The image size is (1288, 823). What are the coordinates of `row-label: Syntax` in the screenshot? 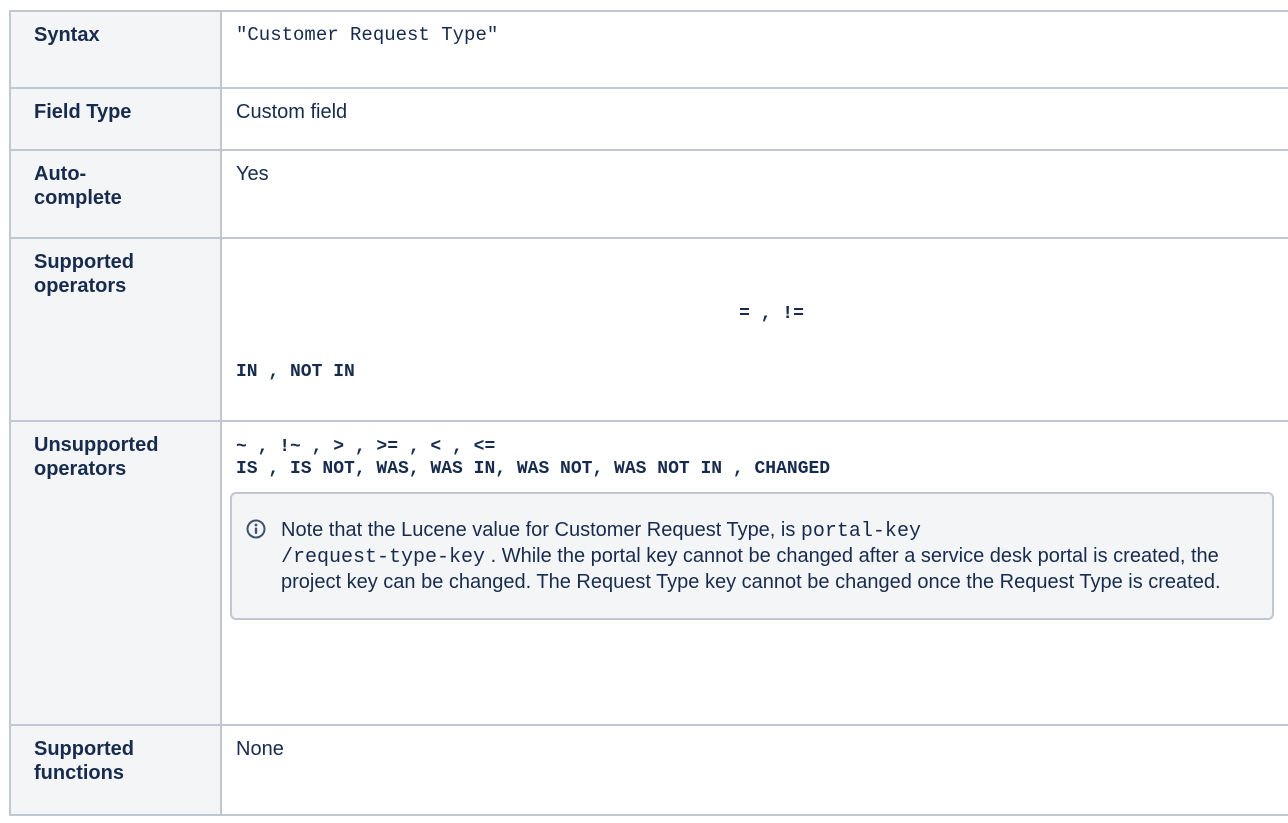 It's located at (67, 35).